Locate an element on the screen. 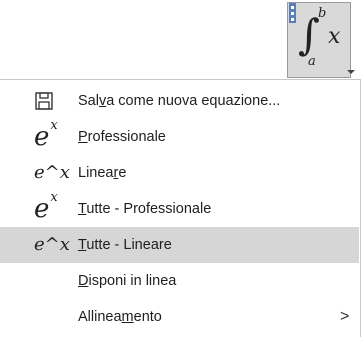 The image size is (364, 348). equation-content: ∫ b a x is located at coordinates (321, 39).